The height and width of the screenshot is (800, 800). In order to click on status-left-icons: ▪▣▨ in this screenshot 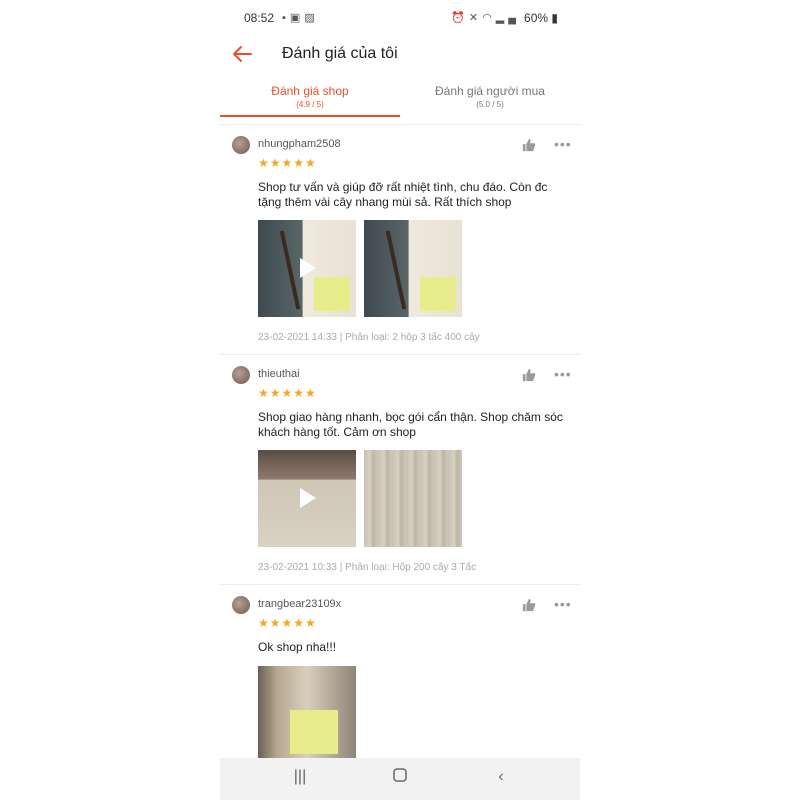, I will do `click(300, 17)`.